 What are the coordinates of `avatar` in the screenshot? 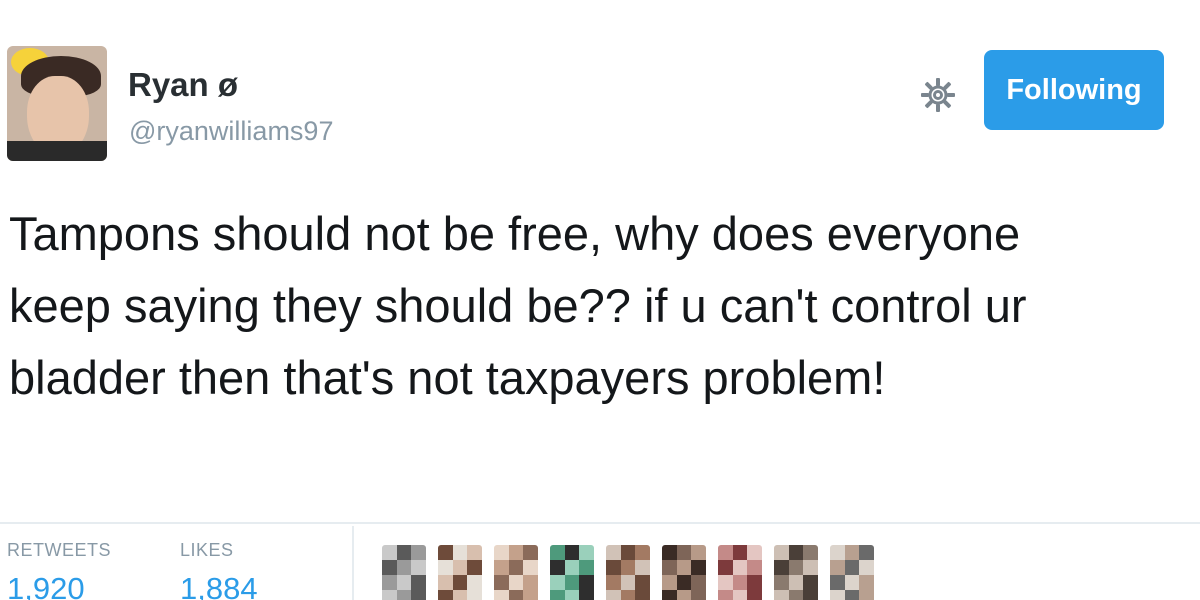 It's located at (57, 103).